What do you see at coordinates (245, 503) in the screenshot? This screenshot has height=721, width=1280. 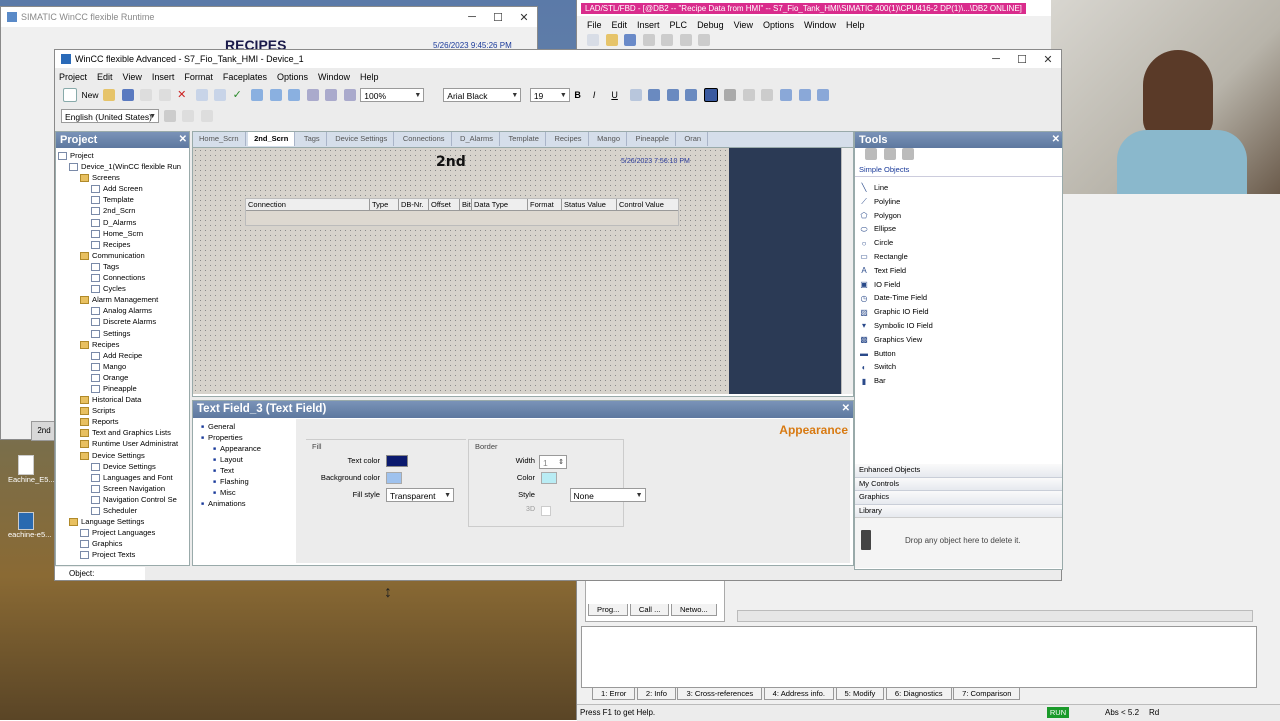 I see `properties-tree-item: ■ Animations` at bounding box center [245, 503].